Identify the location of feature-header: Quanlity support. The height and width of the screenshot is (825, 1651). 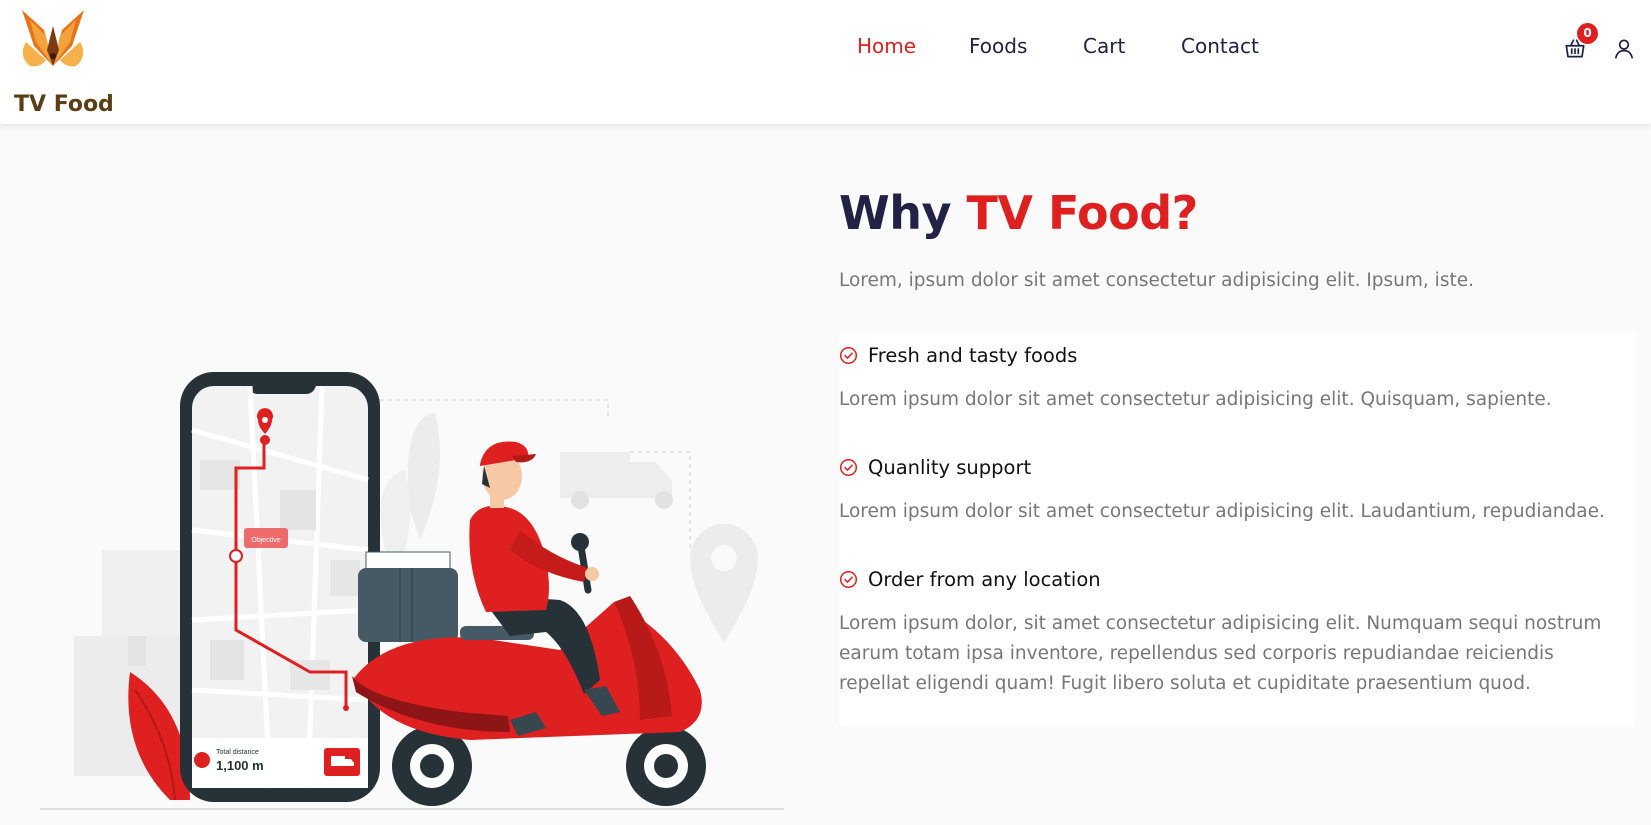
(1234, 467).